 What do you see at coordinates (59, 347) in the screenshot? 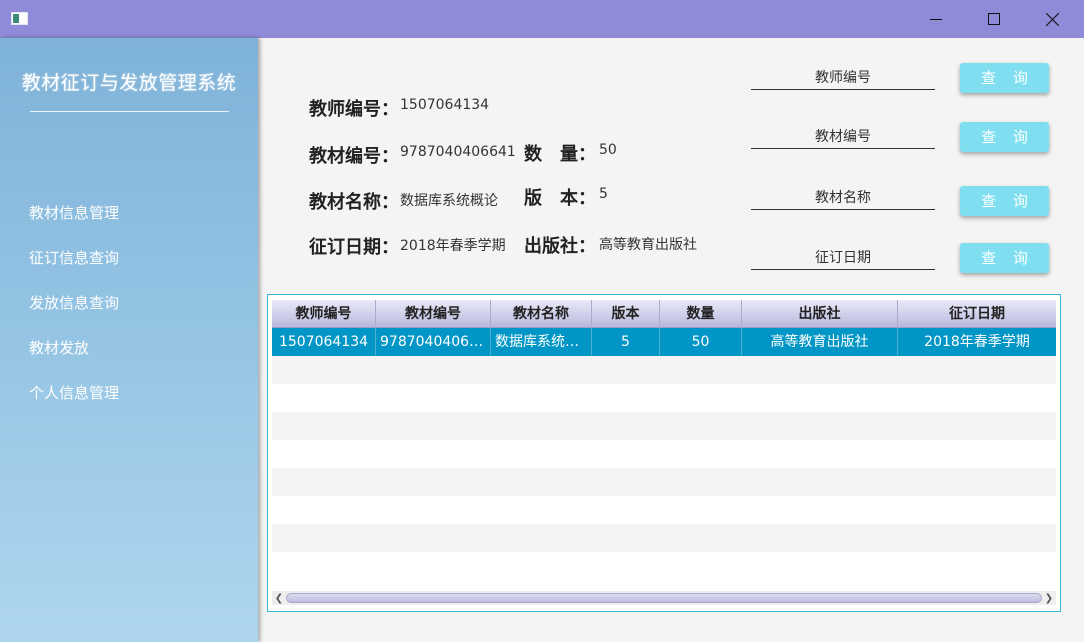
I see `sidebar-item-textbook-distribution: 教材发放` at bounding box center [59, 347].